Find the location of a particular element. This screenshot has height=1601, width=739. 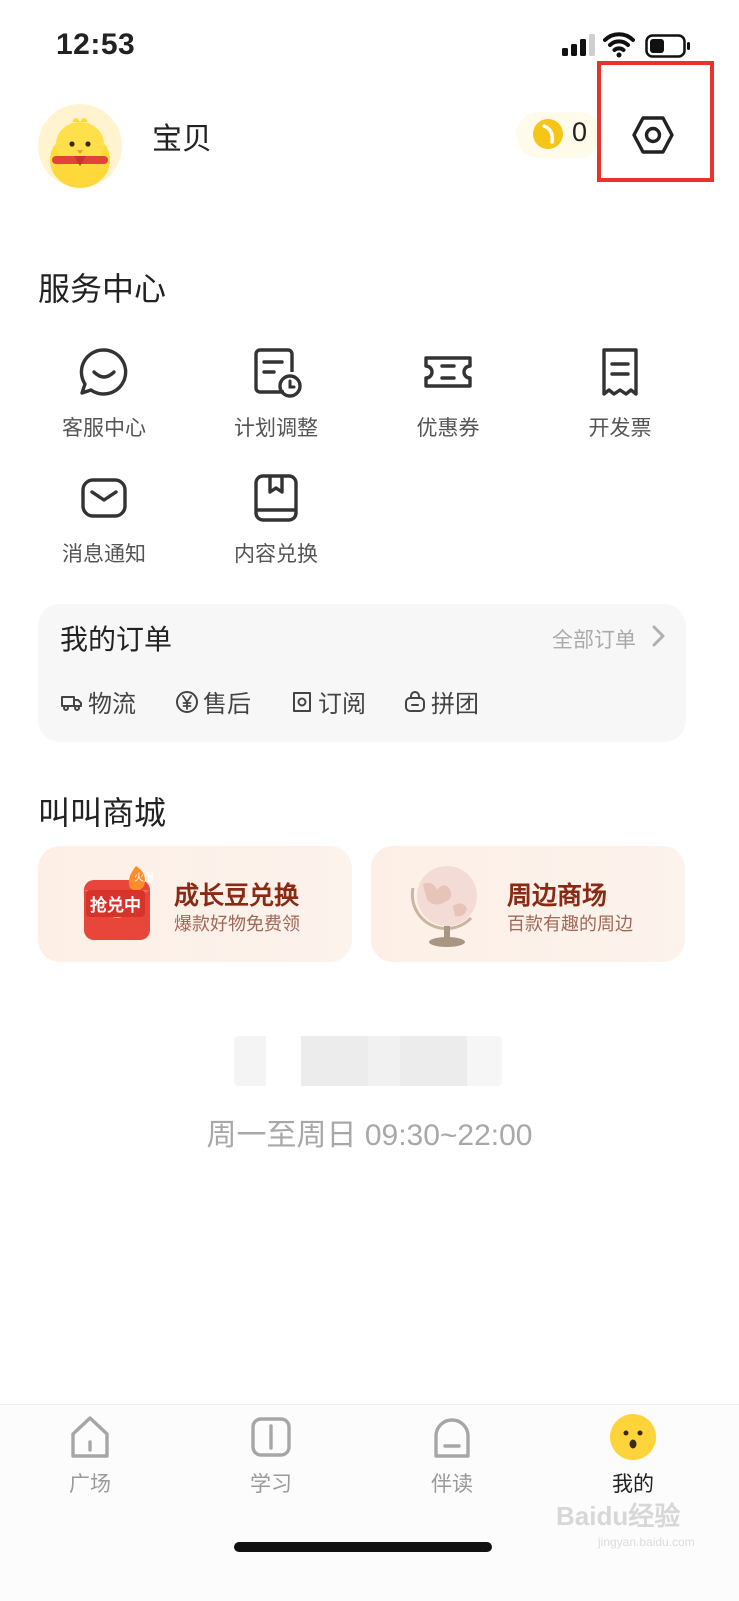

service-label: 计划调整 is located at coordinates (276, 428).